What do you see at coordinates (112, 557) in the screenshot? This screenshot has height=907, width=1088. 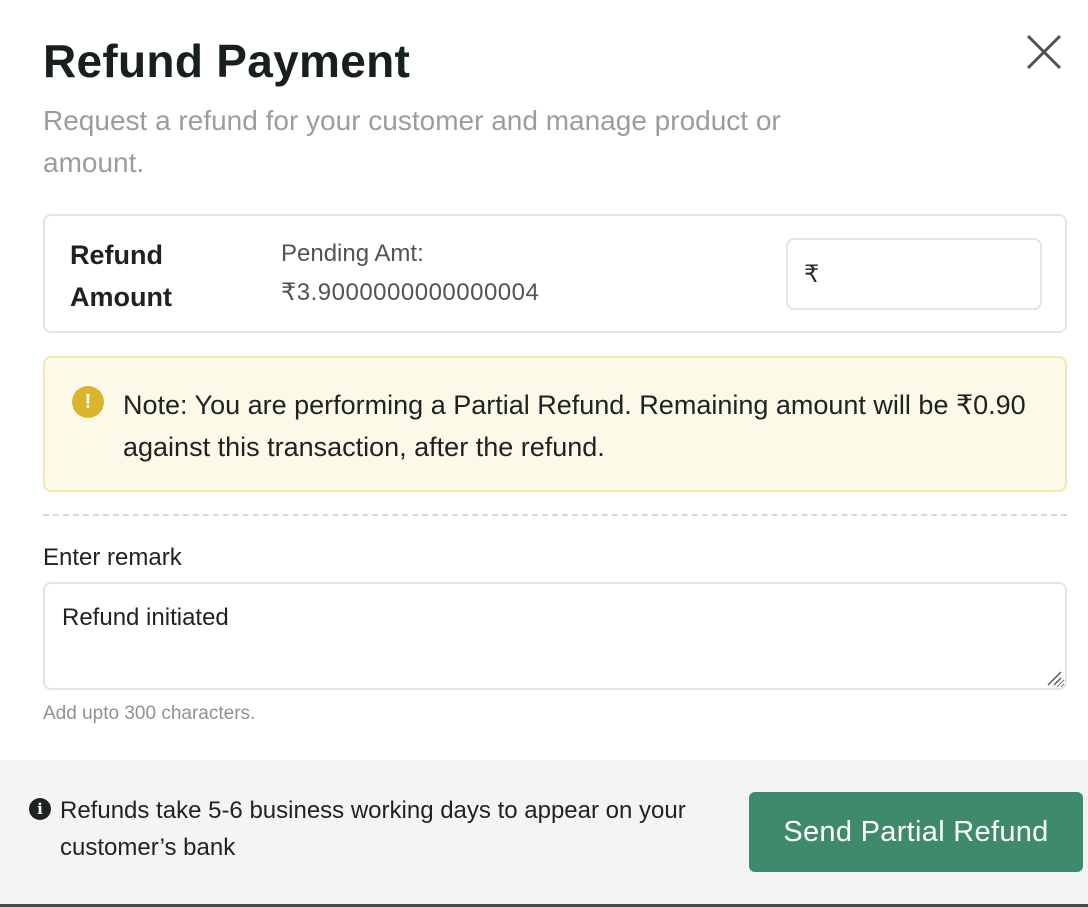 I see `remark-label: Enter remark` at bounding box center [112, 557].